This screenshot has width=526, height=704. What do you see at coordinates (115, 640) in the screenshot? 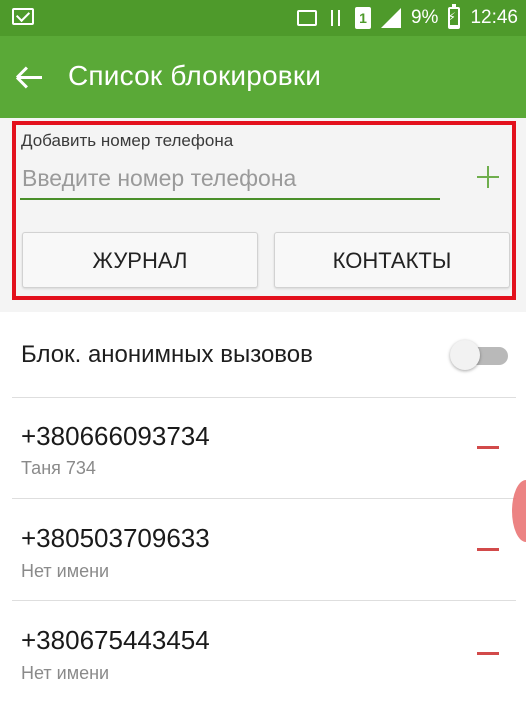
I see `blocked-number: +380675443454` at bounding box center [115, 640].